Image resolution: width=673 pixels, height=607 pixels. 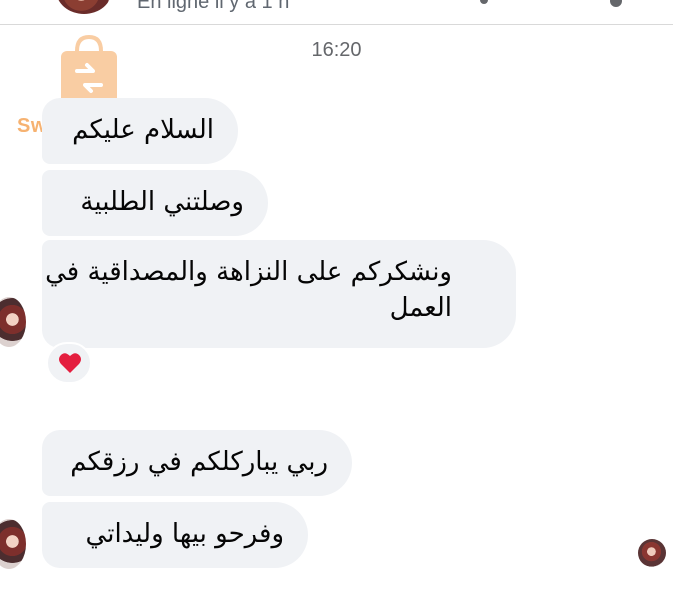 I want to click on contact-status: En ligne il y a 1 h, so click(x=213, y=6).